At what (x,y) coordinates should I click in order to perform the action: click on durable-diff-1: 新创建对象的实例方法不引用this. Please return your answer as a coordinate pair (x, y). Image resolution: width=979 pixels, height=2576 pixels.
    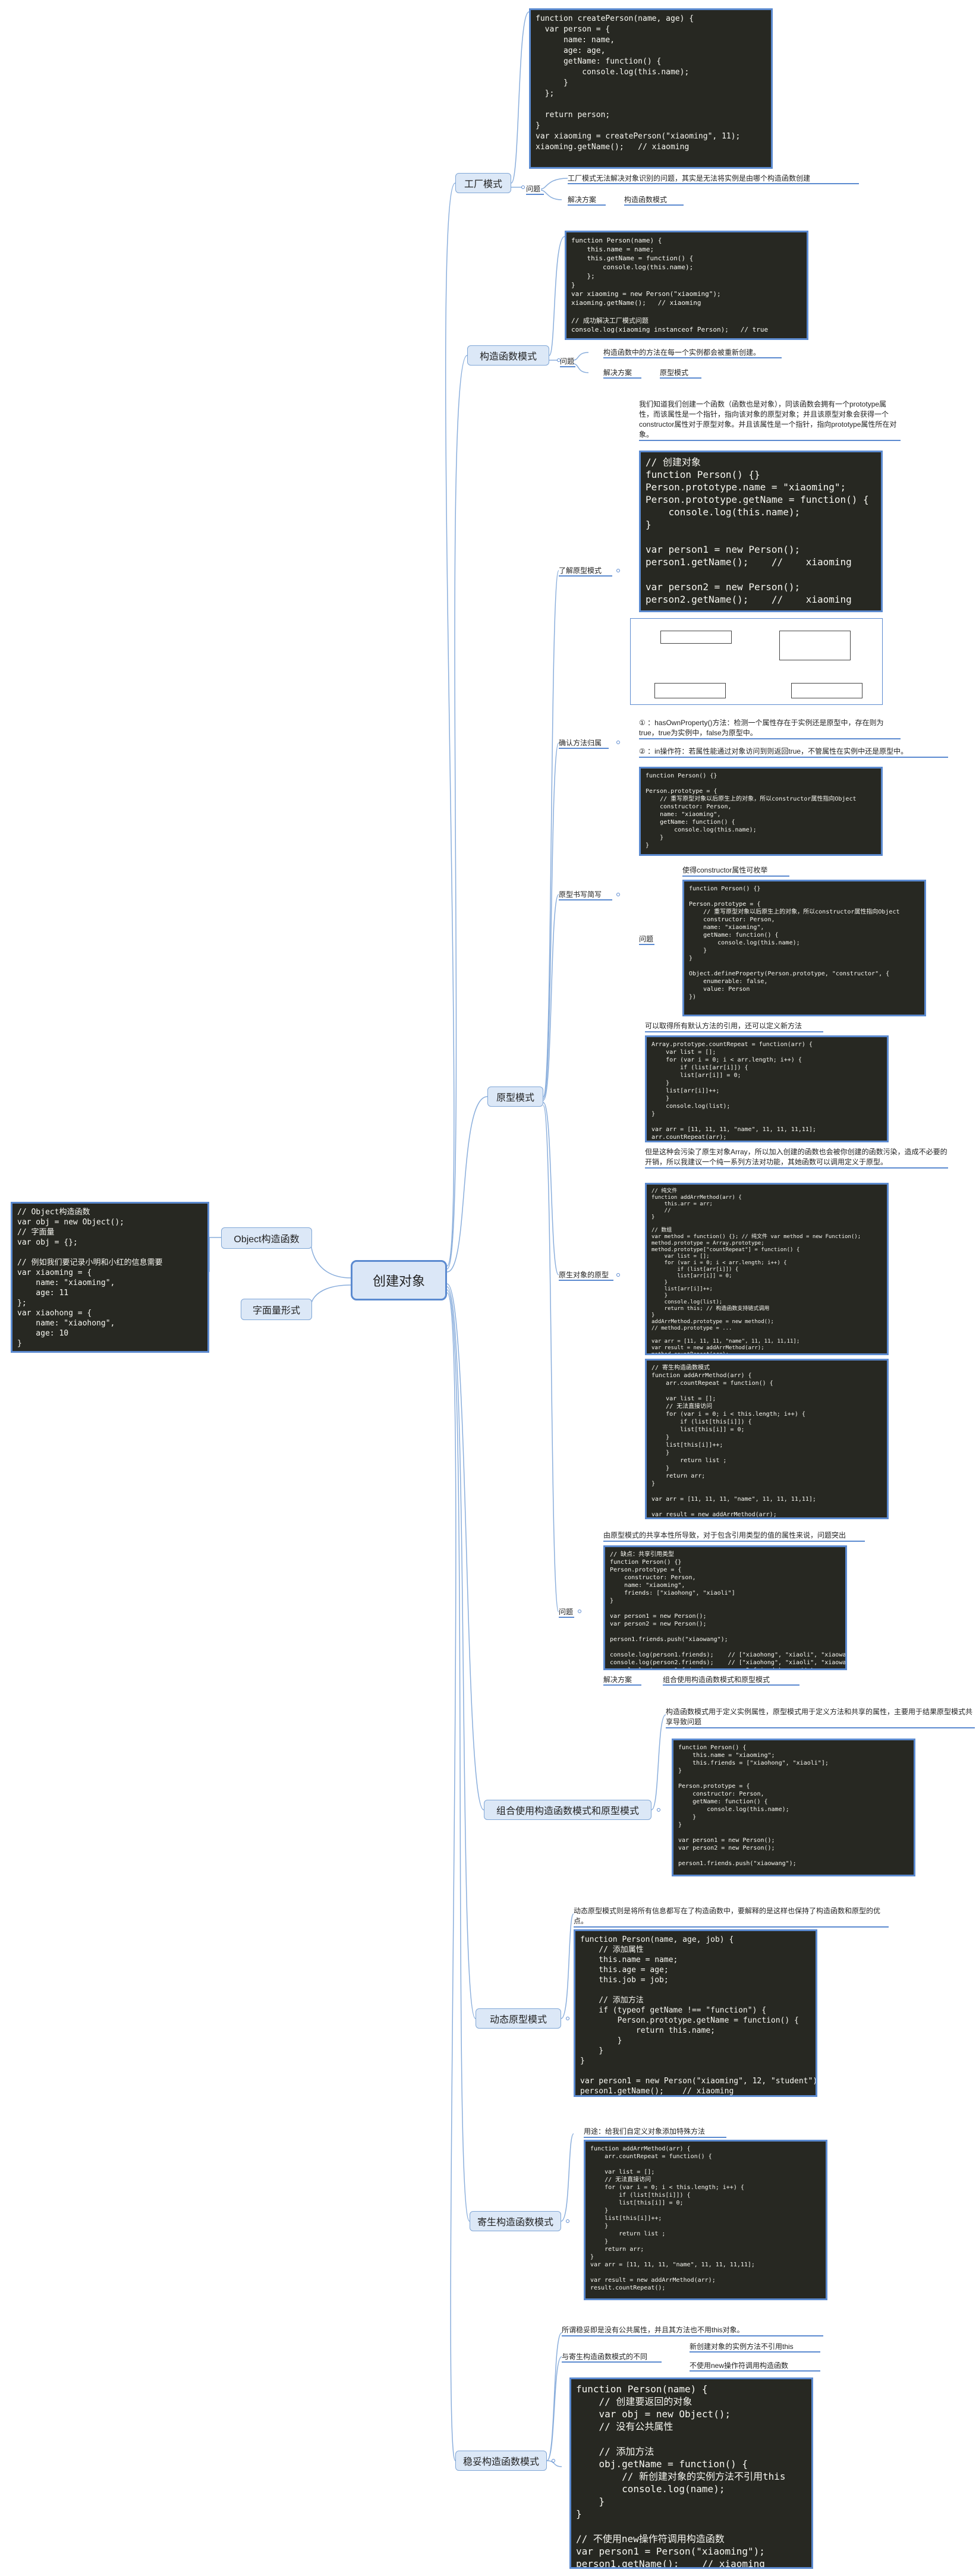
    Looking at the image, I should click on (755, 2347).